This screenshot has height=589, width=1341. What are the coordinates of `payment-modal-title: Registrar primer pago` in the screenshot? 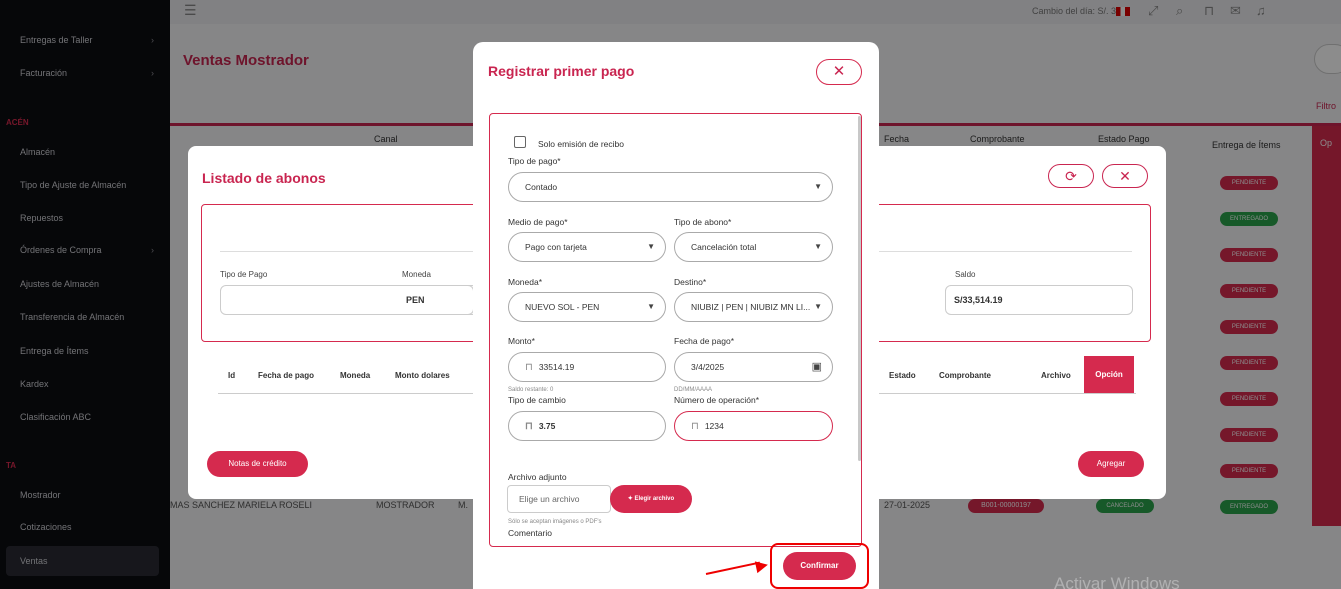 It's located at (561, 71).